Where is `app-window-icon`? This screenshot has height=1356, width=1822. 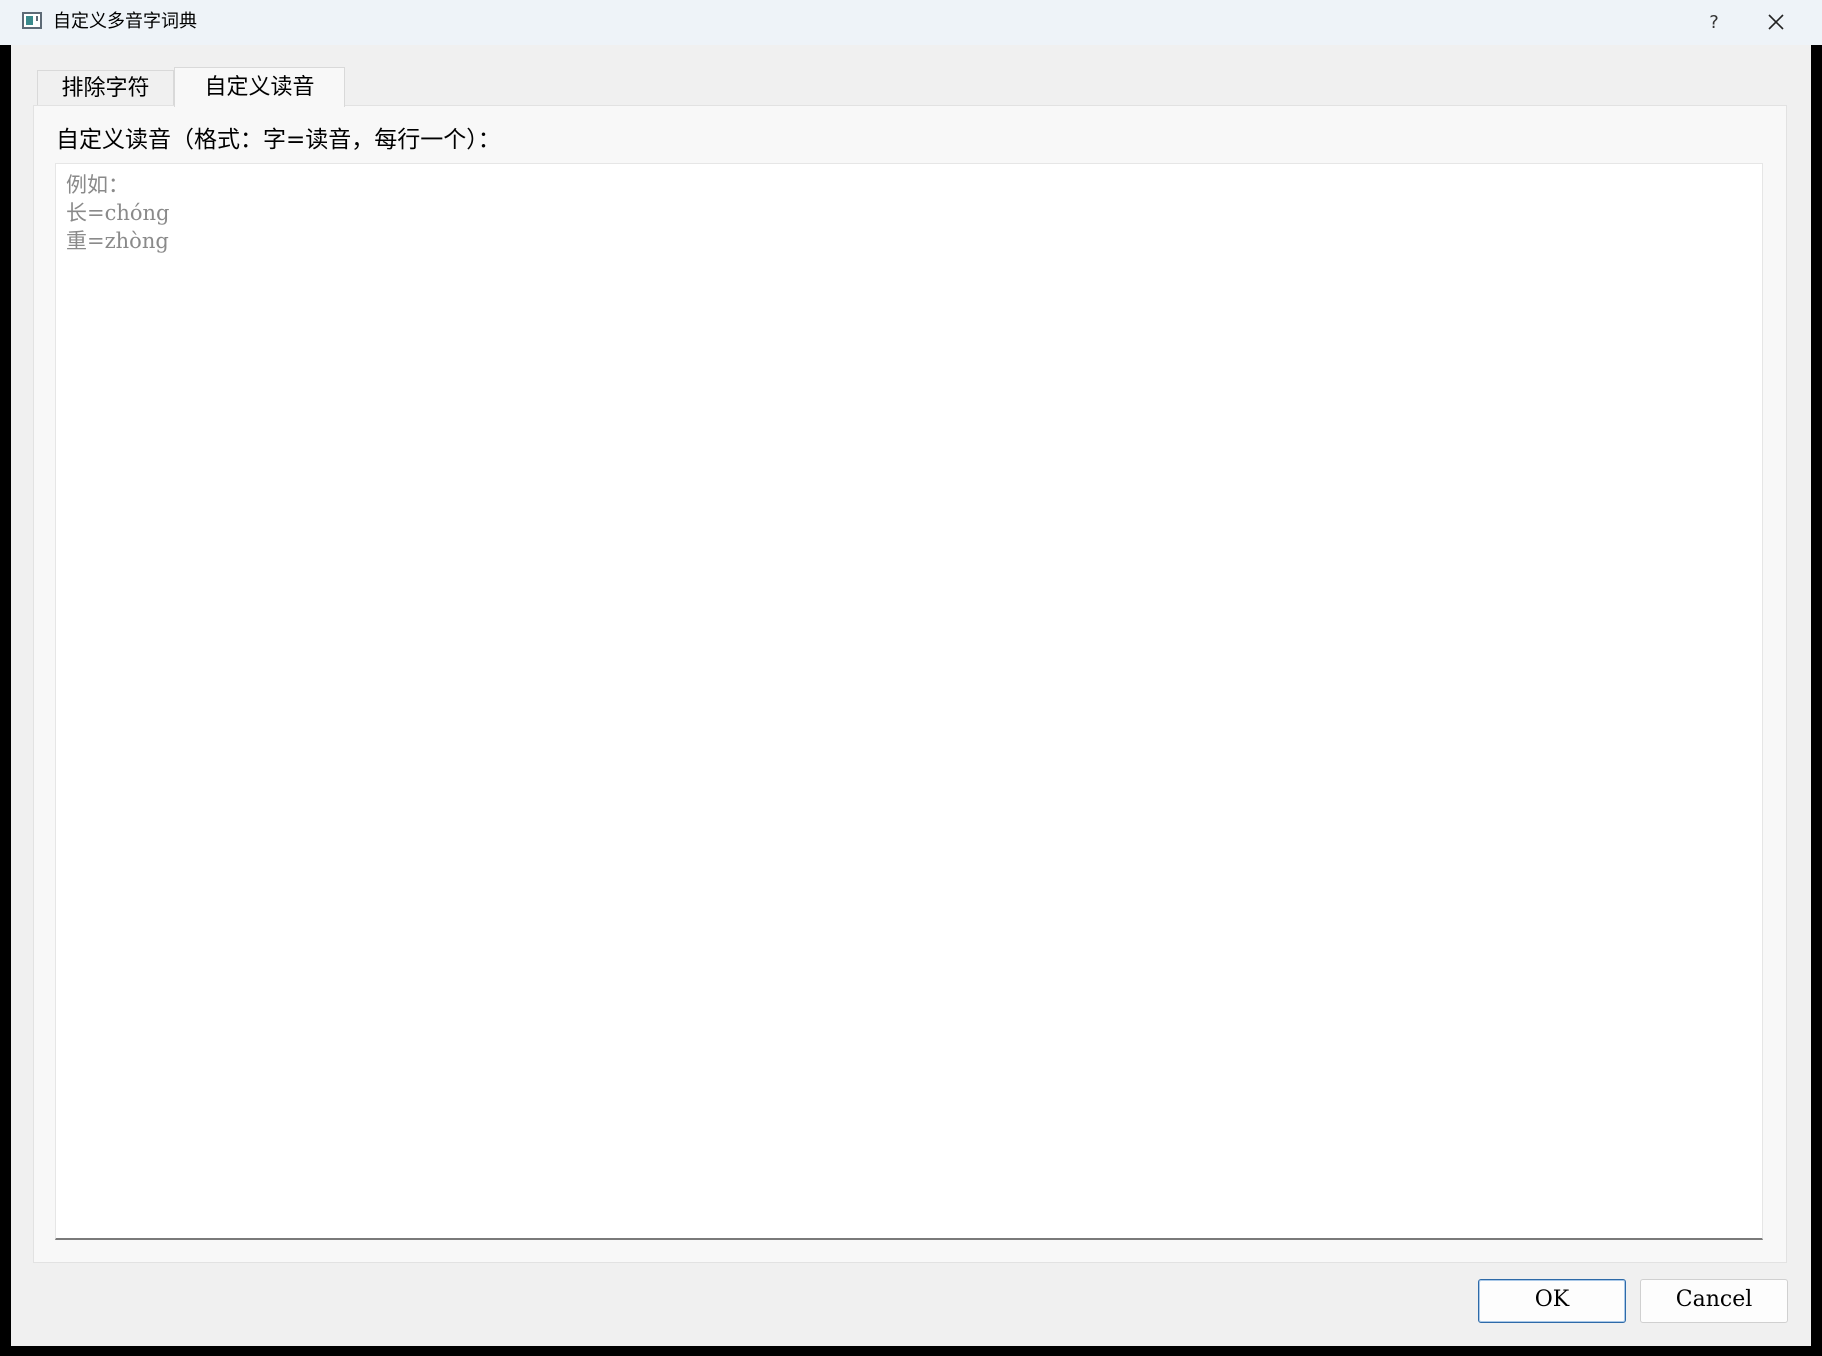 app-window-icon is located at coordinates (32, 20).